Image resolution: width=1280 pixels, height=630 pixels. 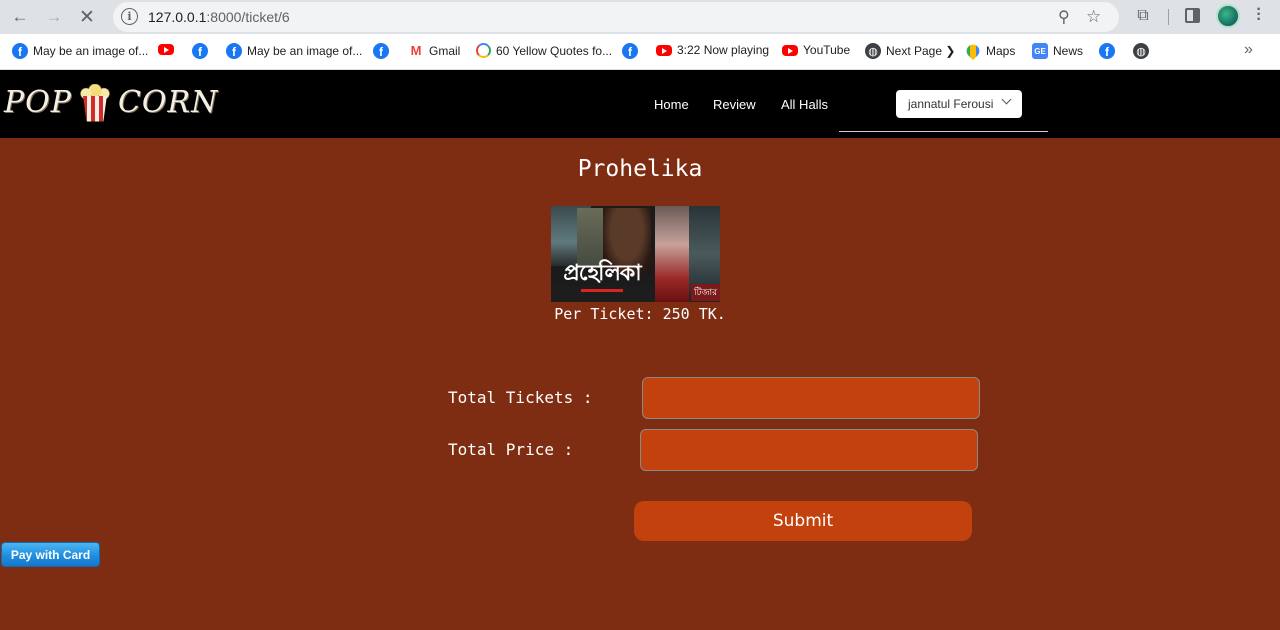 I want to click on bookmark-item: M Gmail, so click(x=434, y=51).